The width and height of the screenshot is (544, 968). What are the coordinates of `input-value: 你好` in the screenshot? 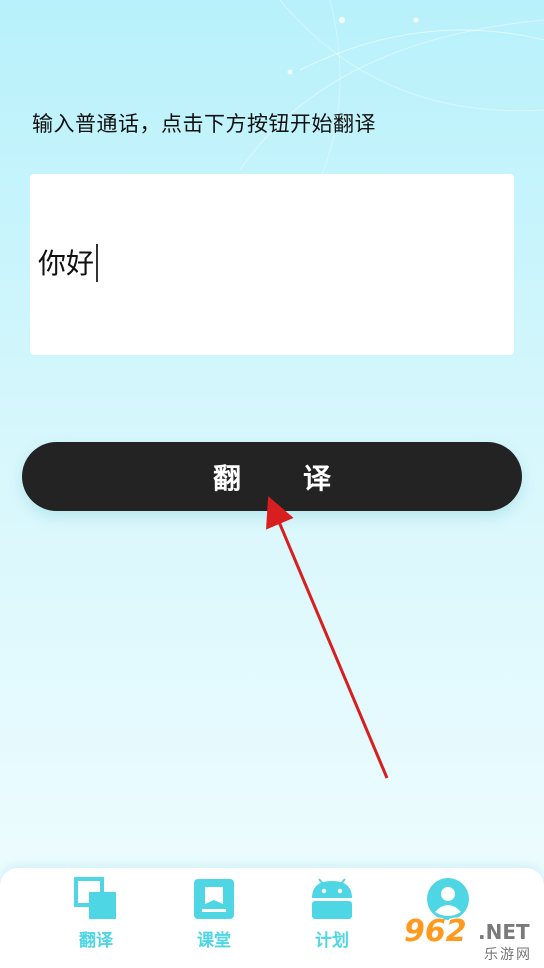 It's located at (66, 263).